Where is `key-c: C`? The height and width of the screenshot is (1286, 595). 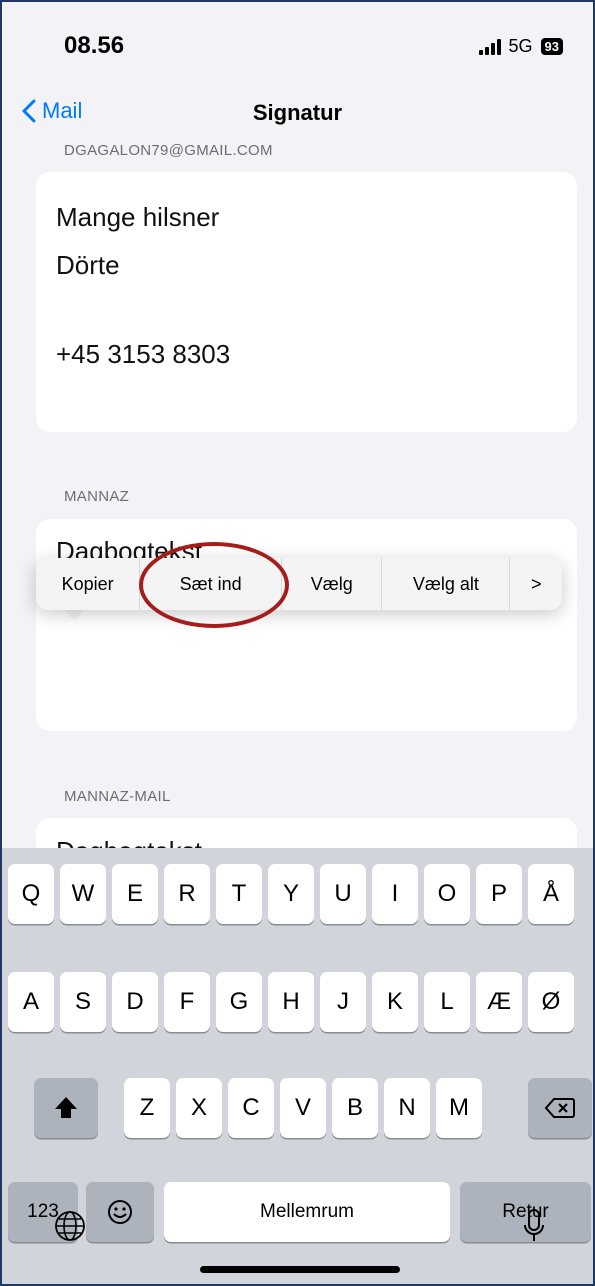
key-c: C is located at coordinates (251, 1108).